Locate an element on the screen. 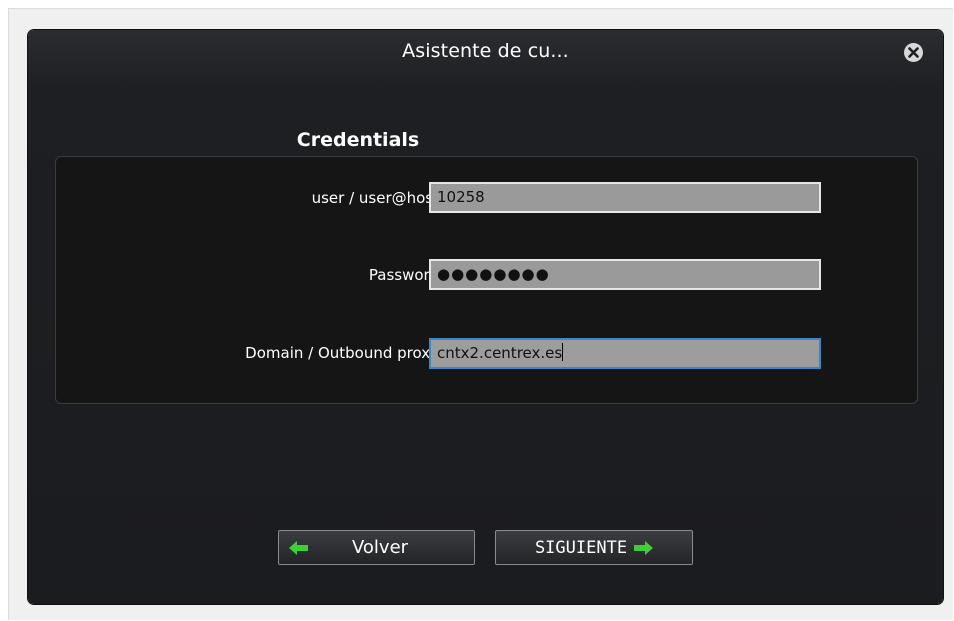 This screenshot has width=954, height=621. close-icon is located at coordinates (913, 52).